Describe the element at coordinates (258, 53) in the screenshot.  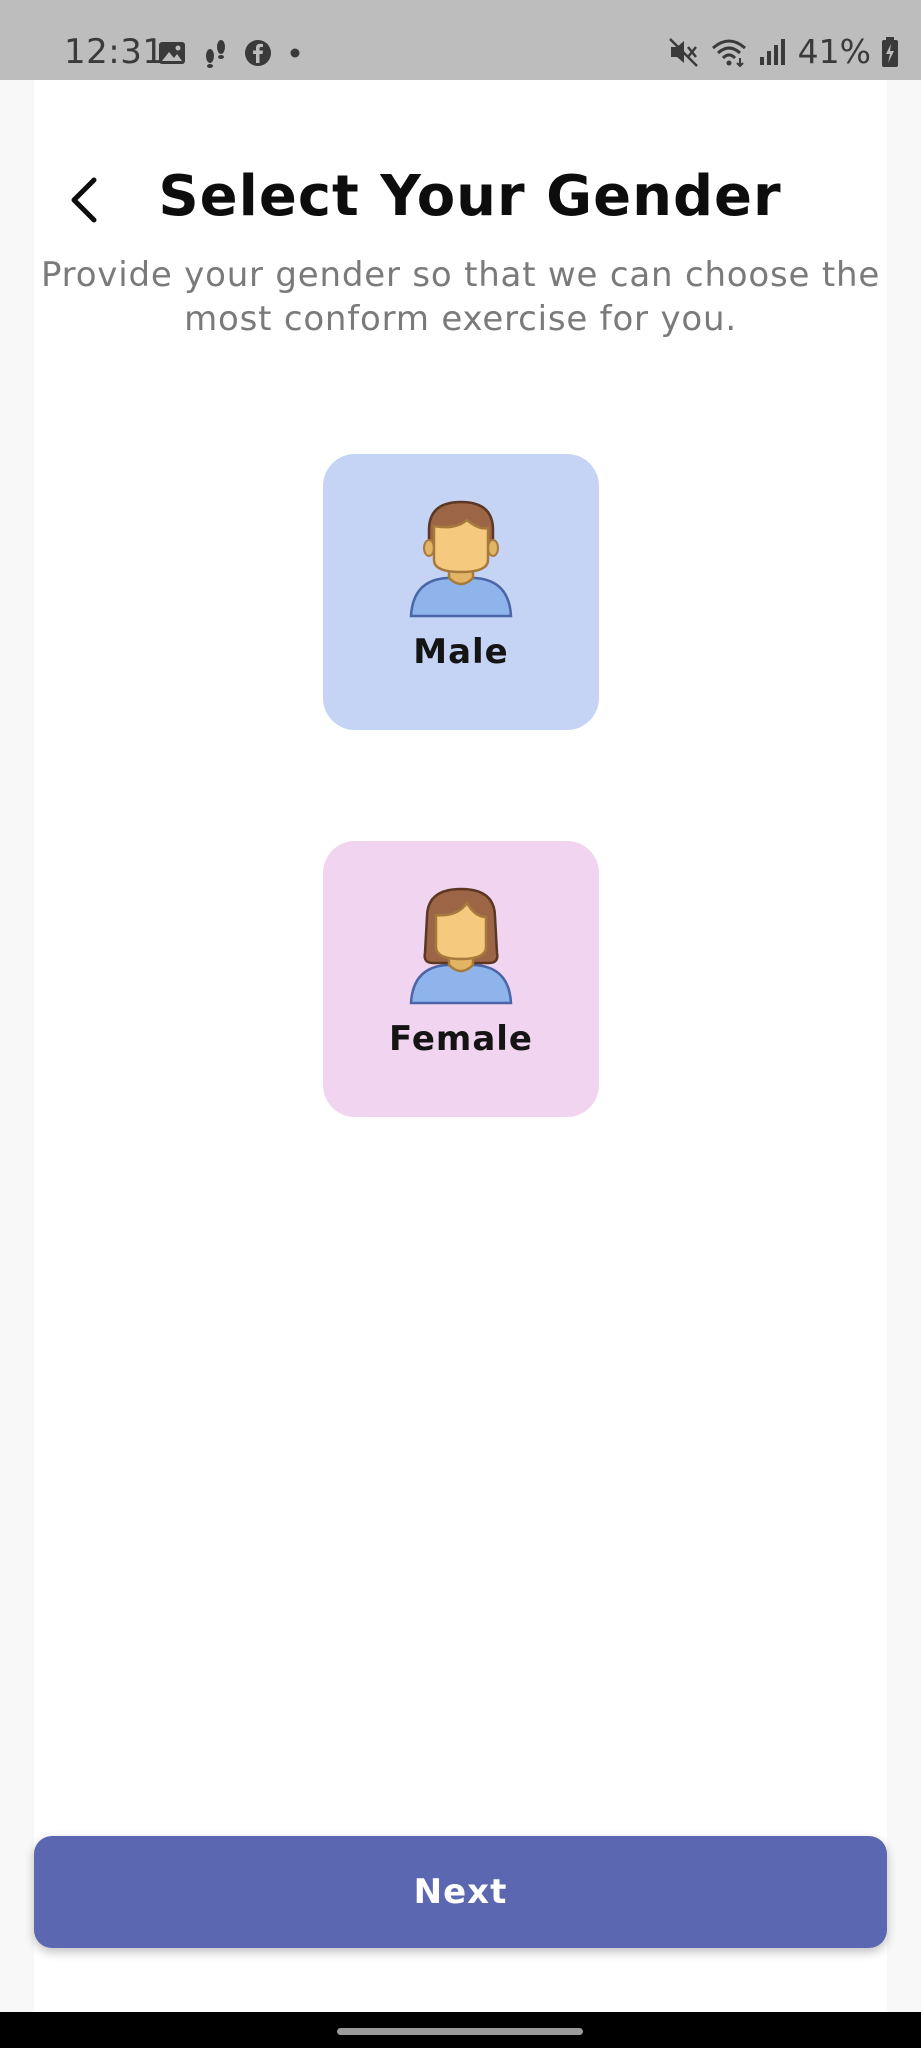
I see `facebook-icon` at that location.